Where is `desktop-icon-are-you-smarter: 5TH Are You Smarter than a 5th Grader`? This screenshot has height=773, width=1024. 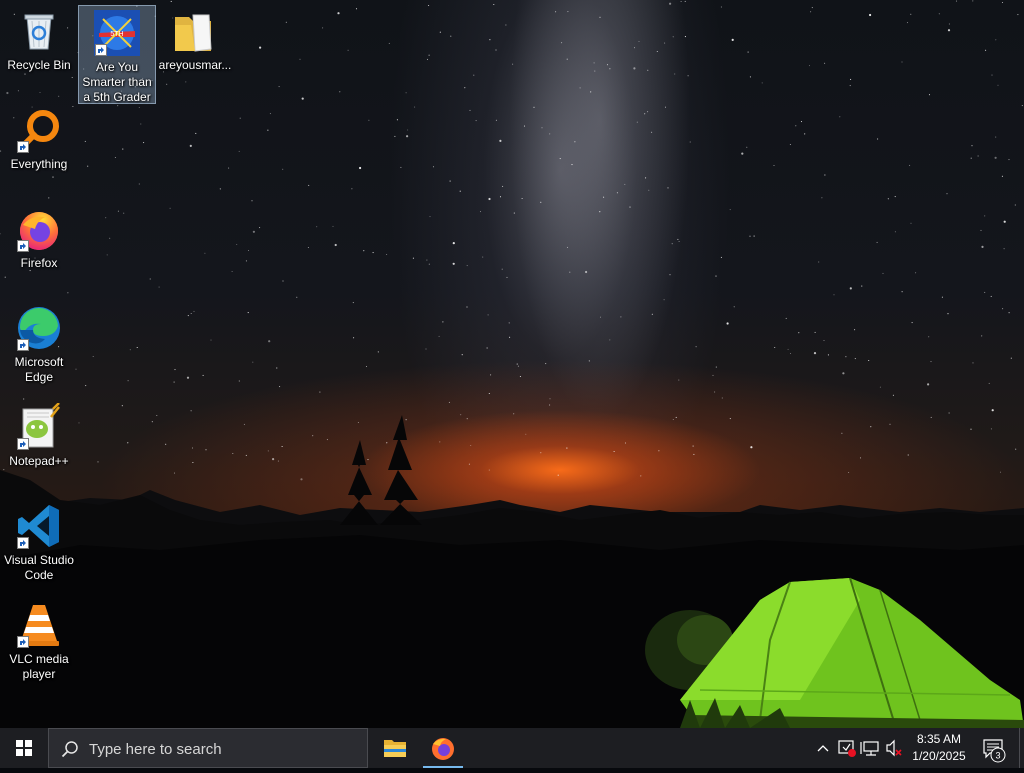
desktop-icon-are-you-smarter: 5TH Are You Smarter than a 5th Grader is located at coordinates (117, 54).